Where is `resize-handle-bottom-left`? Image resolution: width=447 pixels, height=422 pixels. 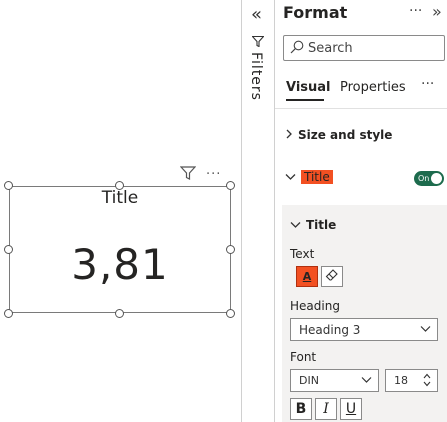
resize-handle-bottom-left is located at coordinates (8, 313).